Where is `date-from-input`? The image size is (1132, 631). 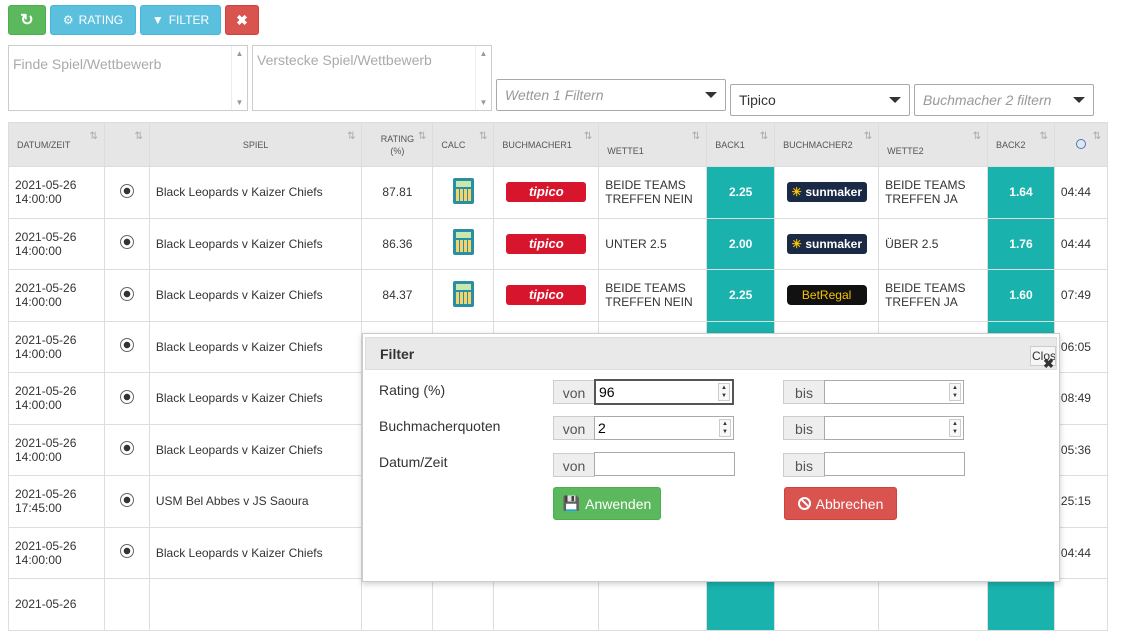
date-from-input is located at coordinates (664, 464).